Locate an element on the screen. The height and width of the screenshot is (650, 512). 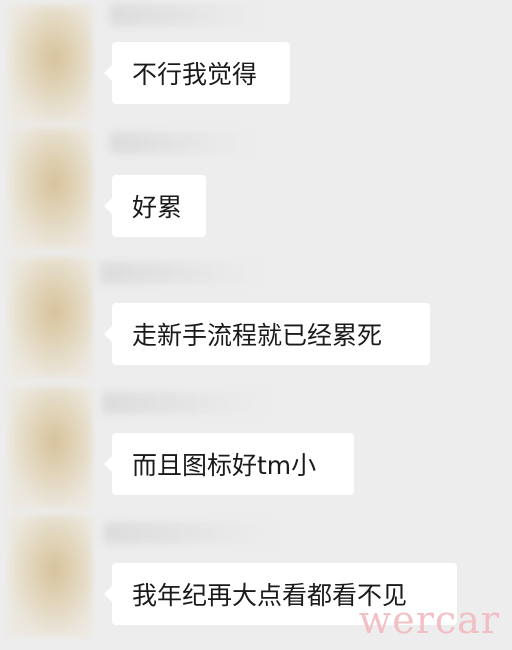
message-text: 好累 is located at coordinates (157, 207).